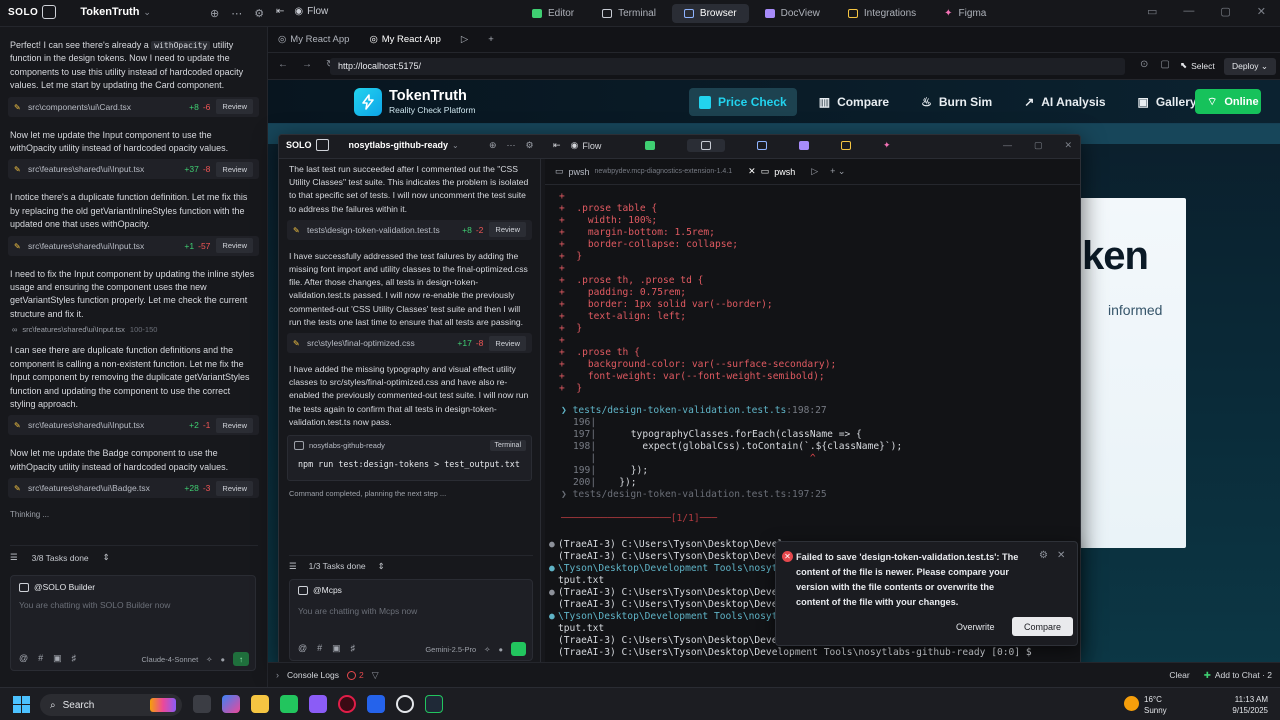  I want to click on back-icon: ←, so click(283, 64).